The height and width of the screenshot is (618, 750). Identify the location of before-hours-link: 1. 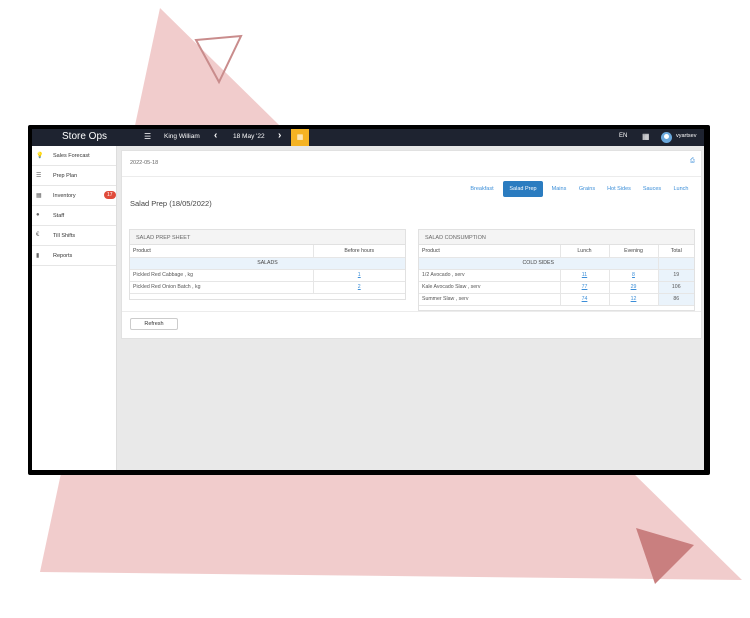
(359, 275).